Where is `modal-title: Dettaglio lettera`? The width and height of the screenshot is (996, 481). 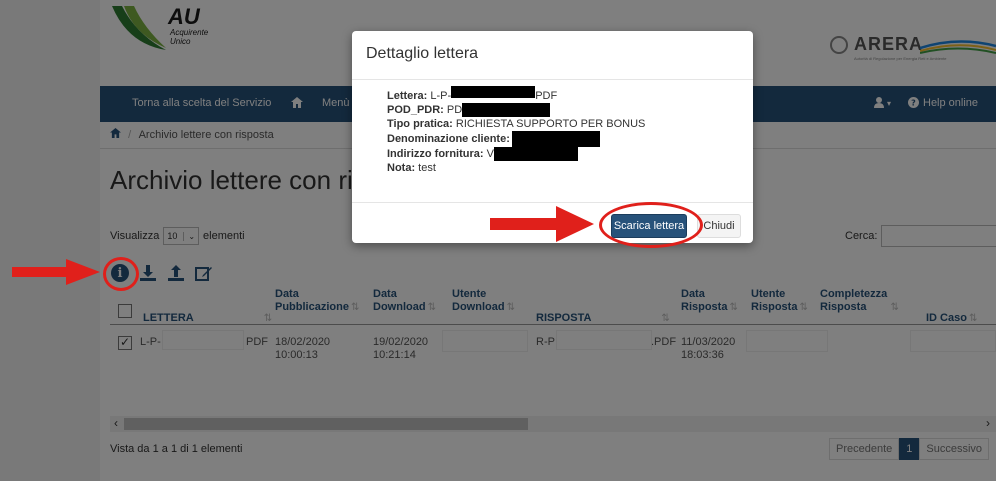
modal-title: Dettaglio lettera is located at coordinates (422, 53).